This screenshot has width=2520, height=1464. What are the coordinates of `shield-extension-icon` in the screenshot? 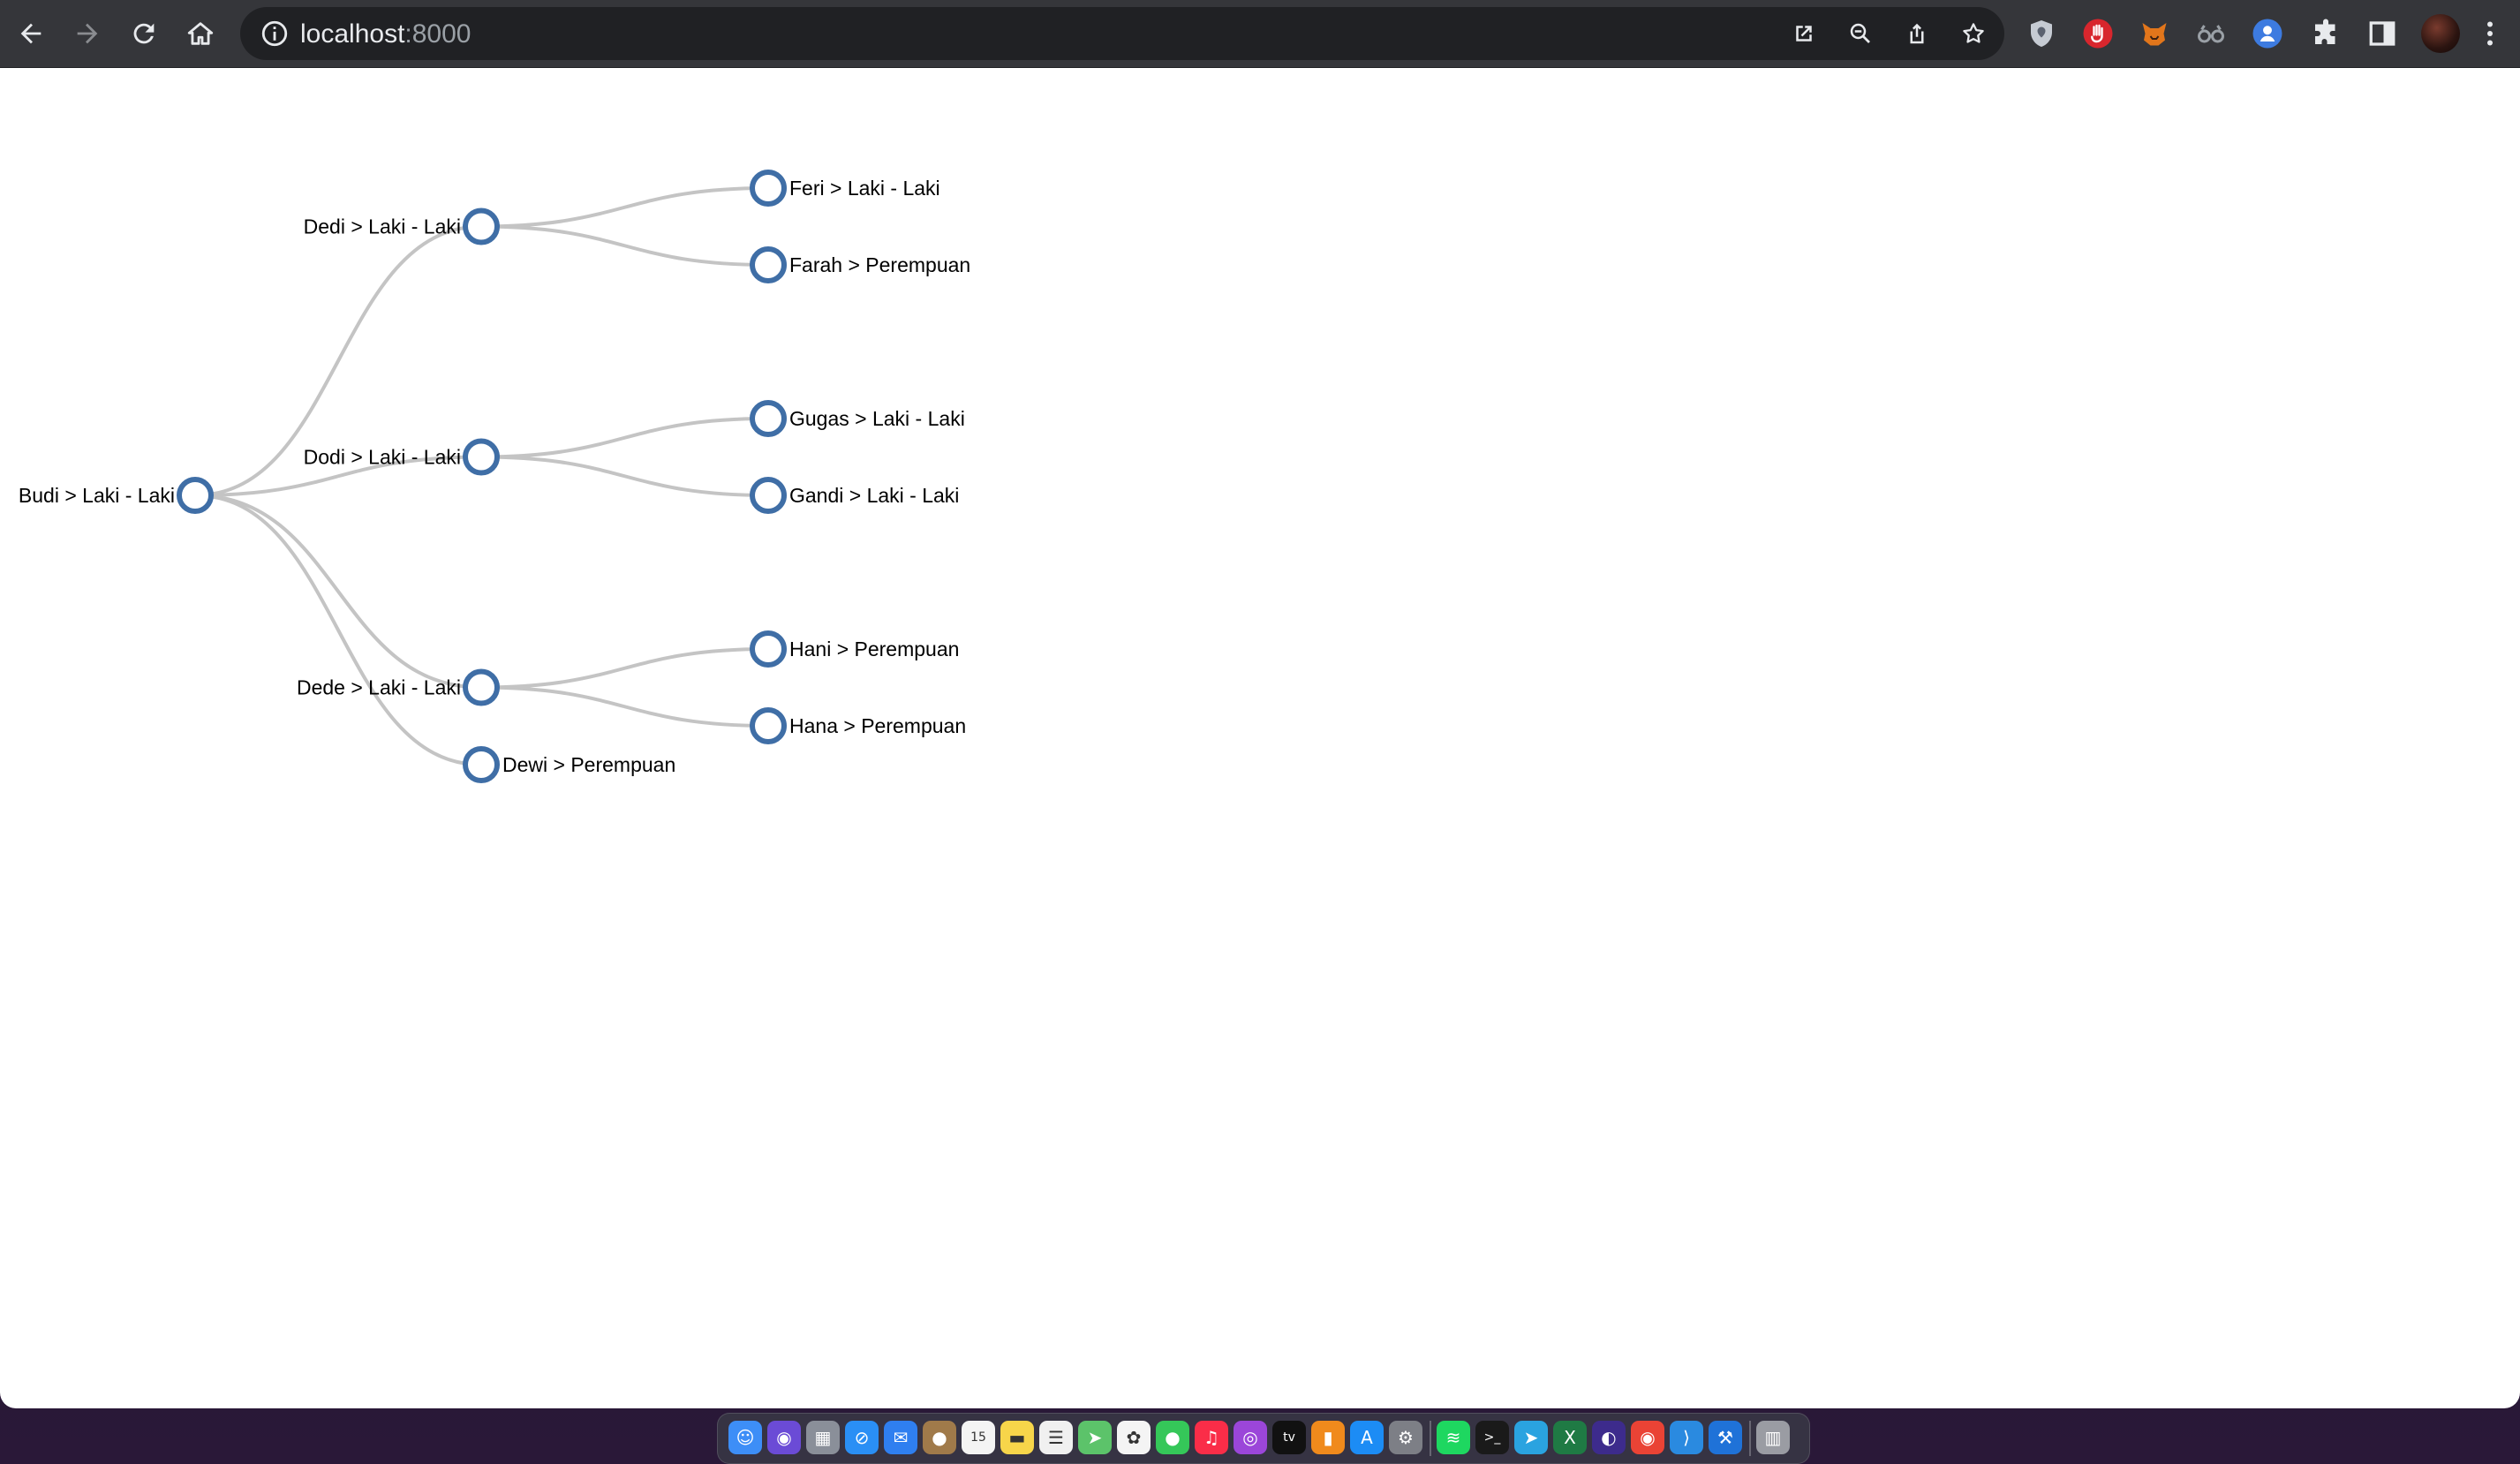 It's located at (2041, 33).